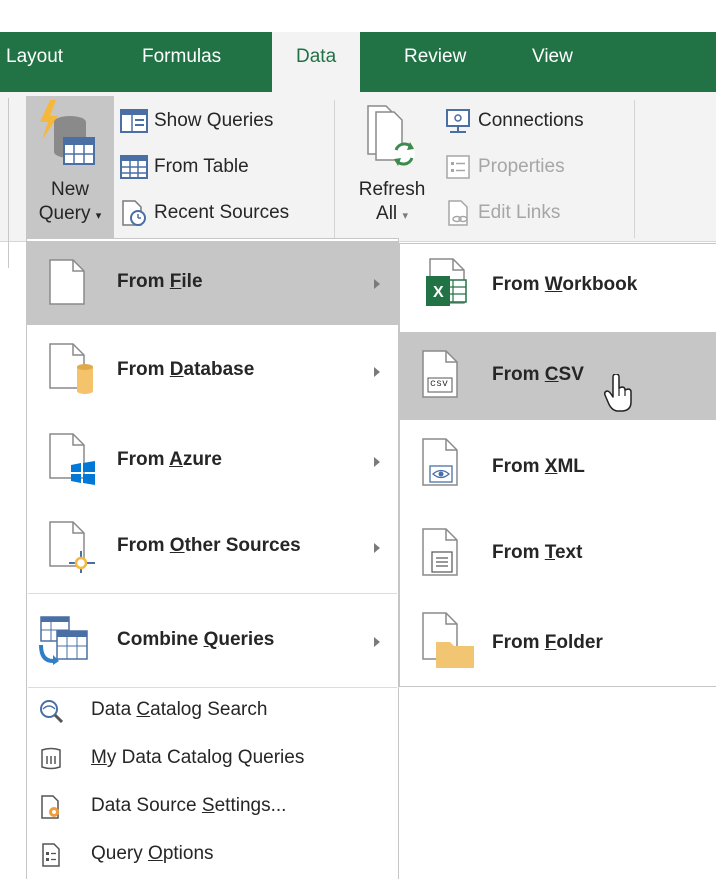  Describe the element at coordinates (222, 212) in the screenshot. I see `recent-sources-label: Recent Sources` at that location.